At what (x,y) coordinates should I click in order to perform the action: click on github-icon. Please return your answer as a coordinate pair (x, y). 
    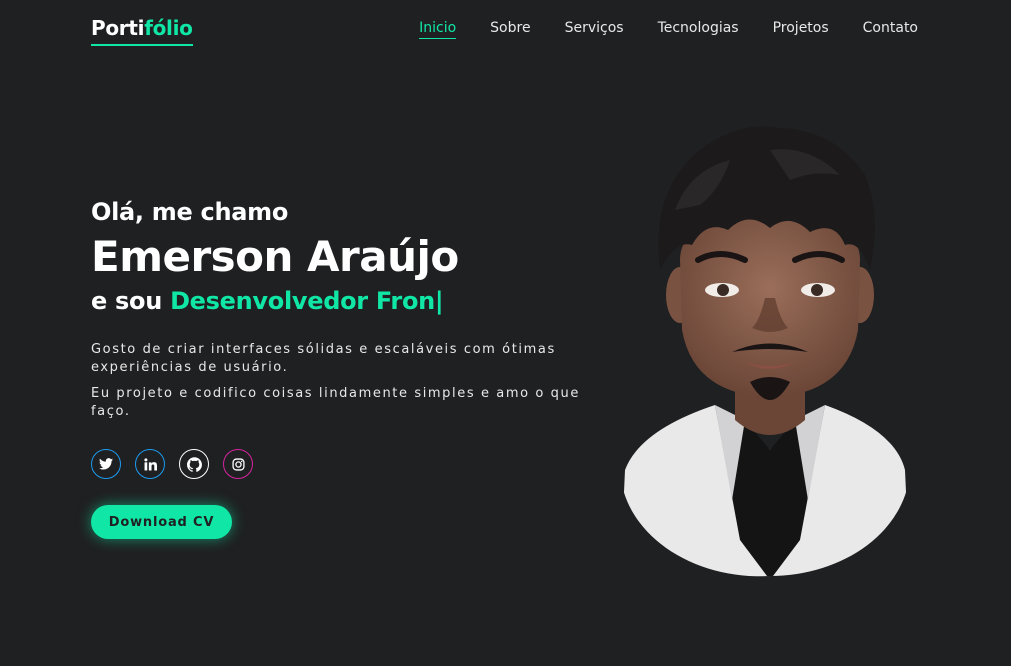
    Looking at the image, I should click on (194, 464).